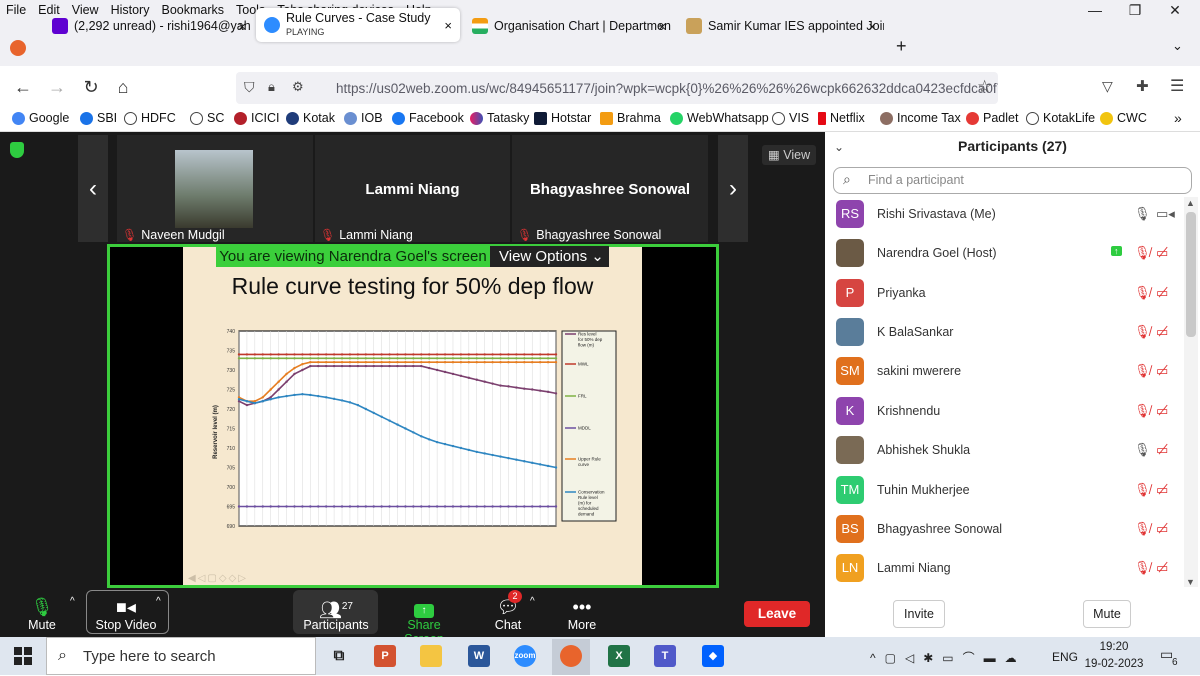  Describe the element at coordinates (16, 10) in the screenshot. I see `menu-file: File` at that location.